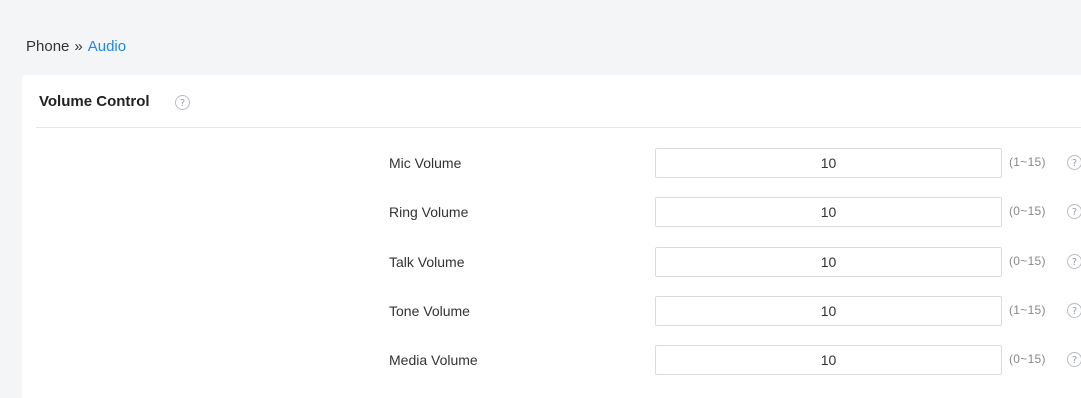  What do you see at coordinates (551, 360) in the screenshot?
I see `media-volume-row: Media Volume (0~15) ?` at bounding box center [551, 360].